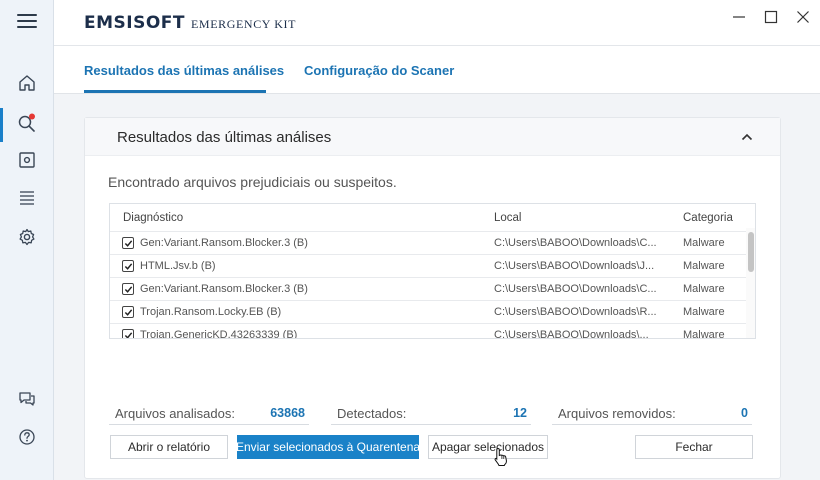  Describe the element at coordinates (617, 413) in the screenshot. I see `stat-removed-label: Arquivos removidos:` at that location.